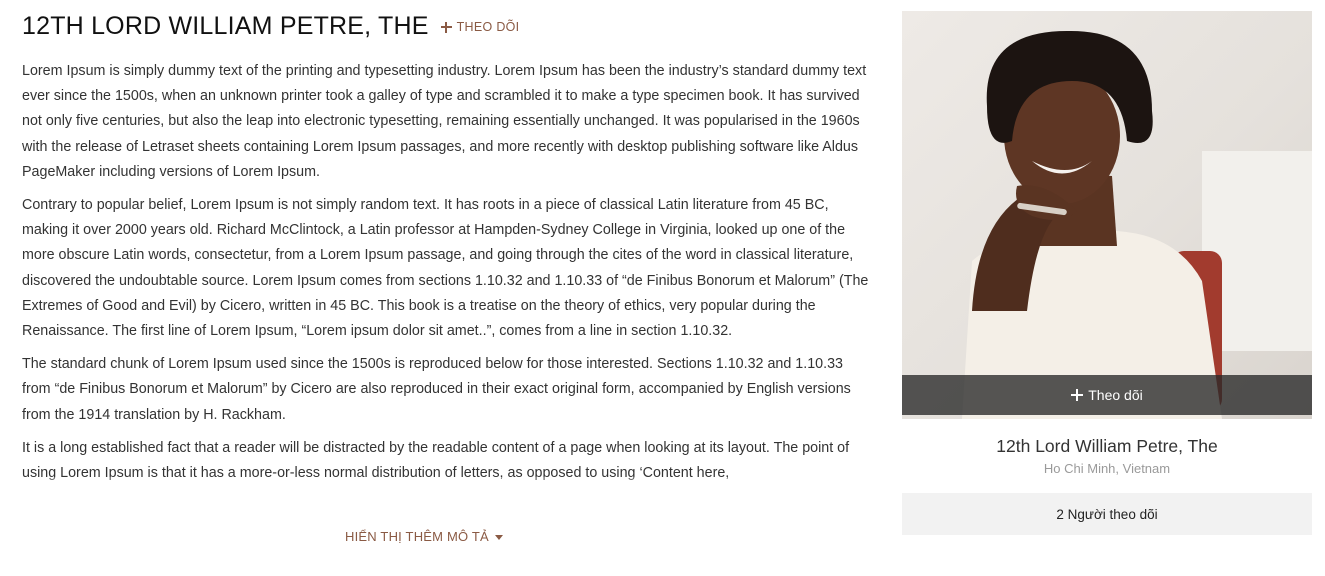  Describe the element at coordinates (488, 27) in the screenshot. I see `follow-button-label: THEO DÕI` at that location.